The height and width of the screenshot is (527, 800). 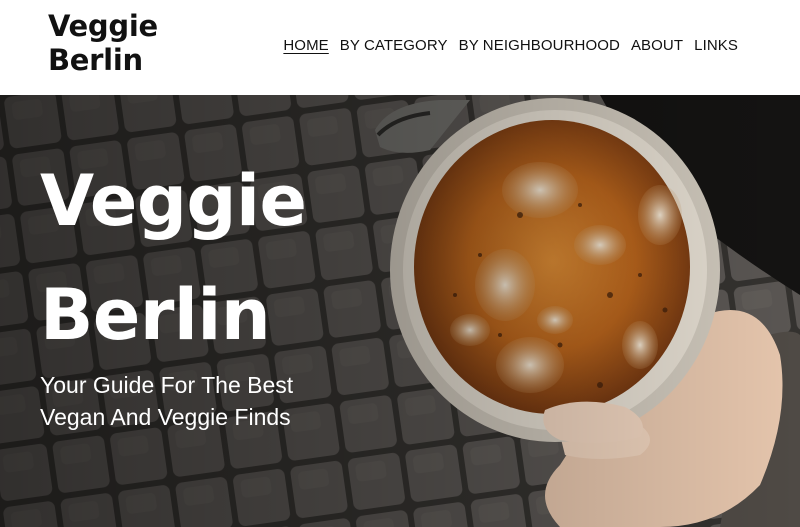 What do you see at coordinates (165, 417) in the screenshot?
I see `hero-subtitle-line2: Vegan And Veggie Finds` at bounding box center [165, 417].